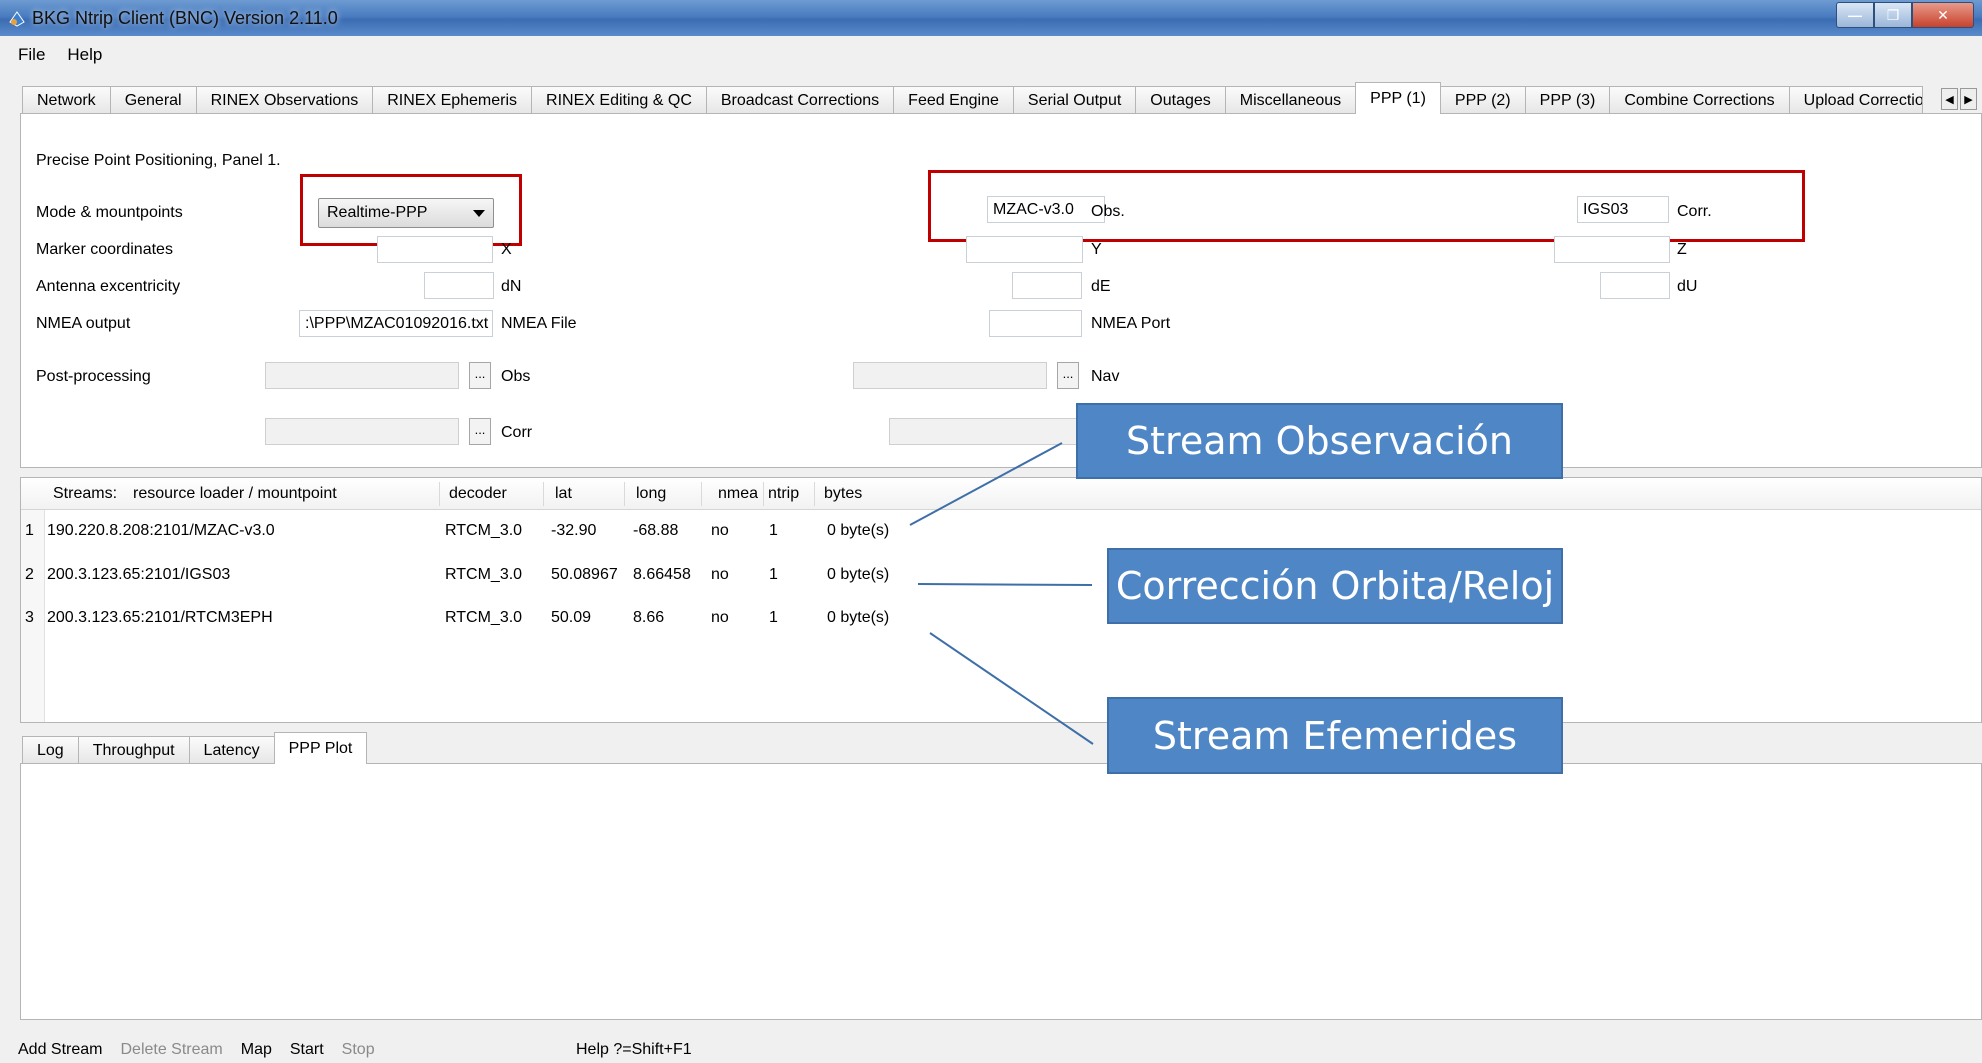  What do you see at coordinates (1011, 688) in the screenshot?
I see `eph-connector` at bounding box center [1011, 688].